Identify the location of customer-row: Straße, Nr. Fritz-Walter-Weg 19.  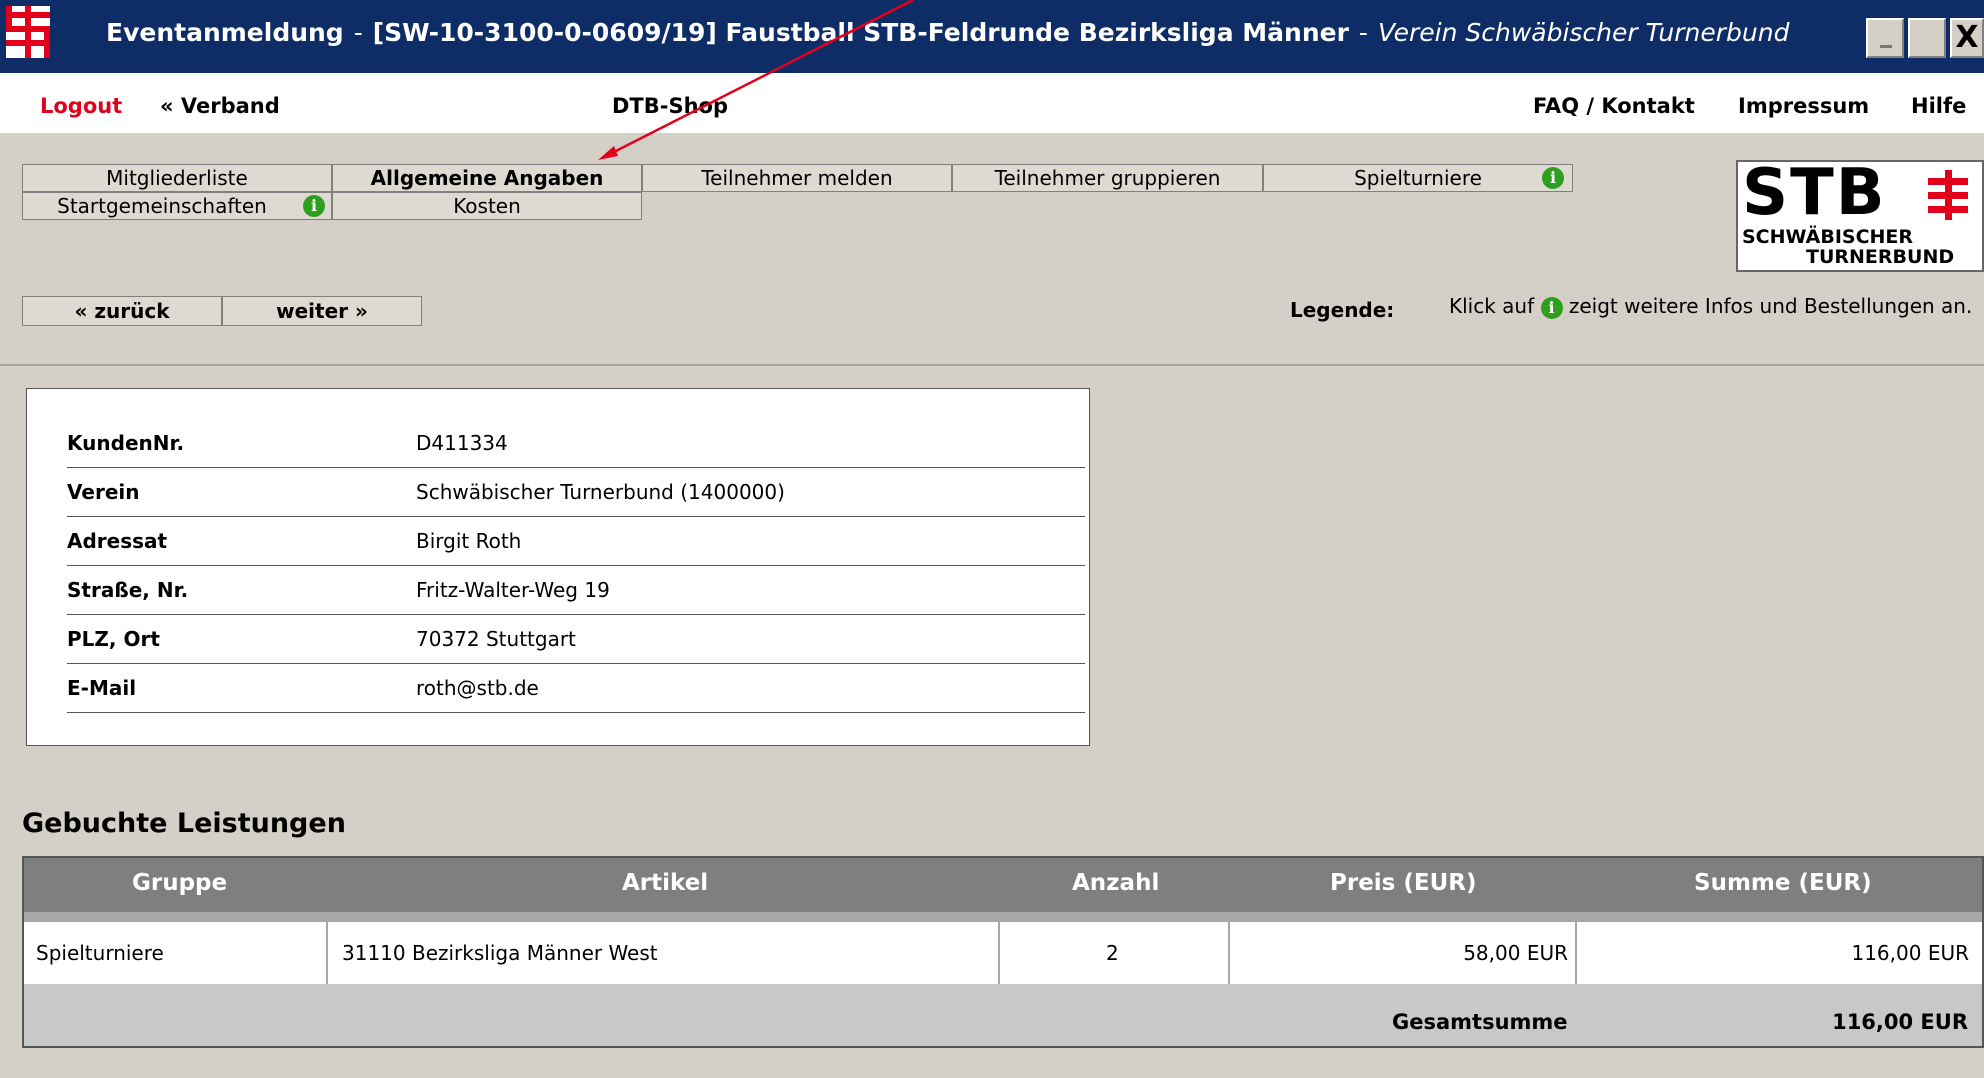
(576, 590).